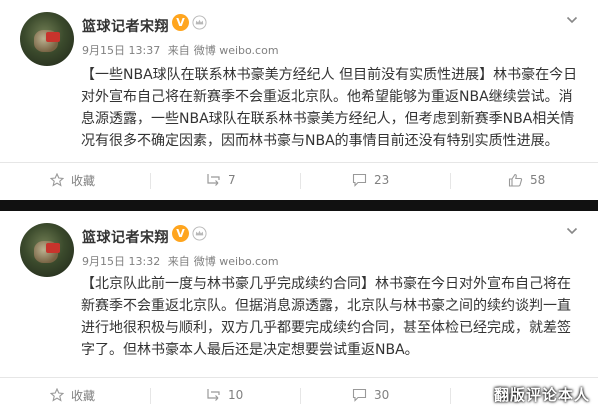 The height and width of the screenshot is (412, 598). What do you see at coordinates (328, 119) in the screenshot?
I see `content-line: 息源透露，一些NBA球队在联系林书豪美方经纪人，但考虑到新赛季NBA相关情` at bounding box center [328, 119].